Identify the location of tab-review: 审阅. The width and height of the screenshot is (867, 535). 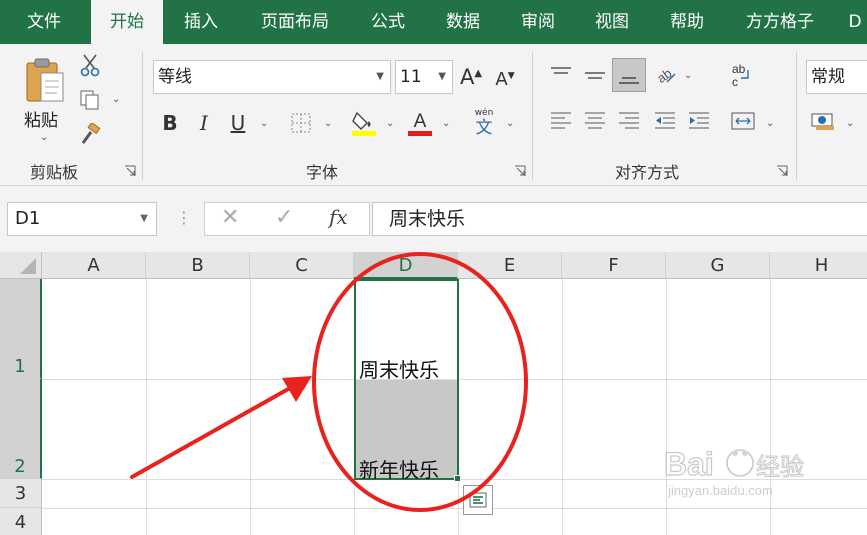
(538, 22).